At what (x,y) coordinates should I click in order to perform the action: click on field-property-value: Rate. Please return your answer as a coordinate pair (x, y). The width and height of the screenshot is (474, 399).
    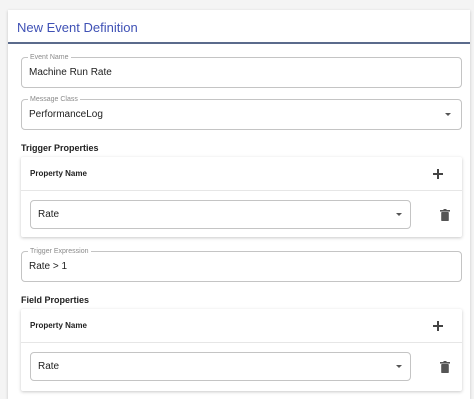
    Looking at the image, I should click on (49, 366).